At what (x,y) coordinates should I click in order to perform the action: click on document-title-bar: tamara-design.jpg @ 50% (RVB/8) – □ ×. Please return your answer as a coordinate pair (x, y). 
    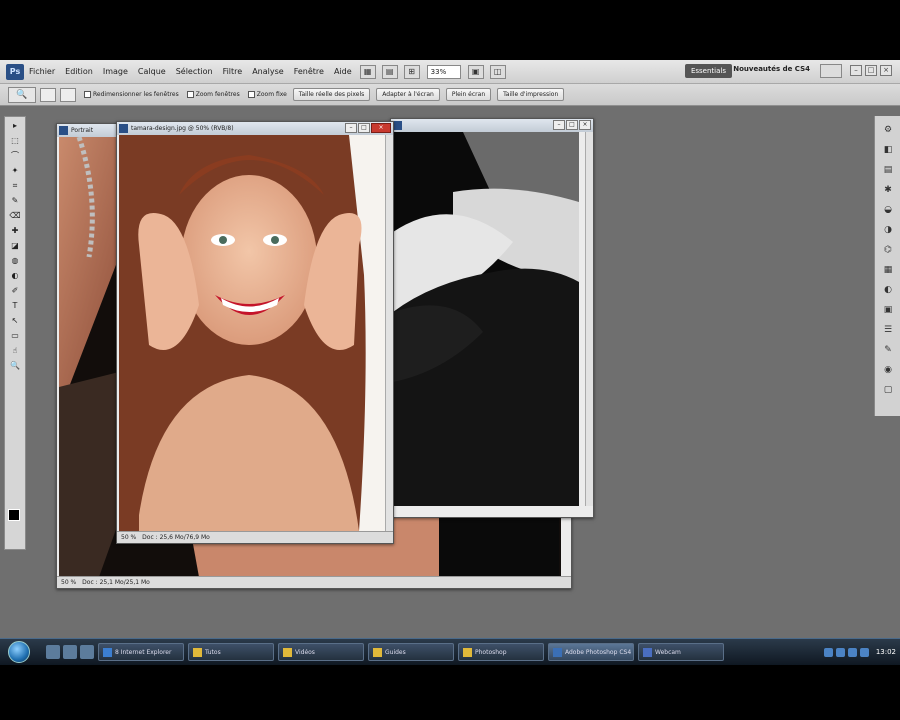
    Looking at the image, I should click on (255, 128).